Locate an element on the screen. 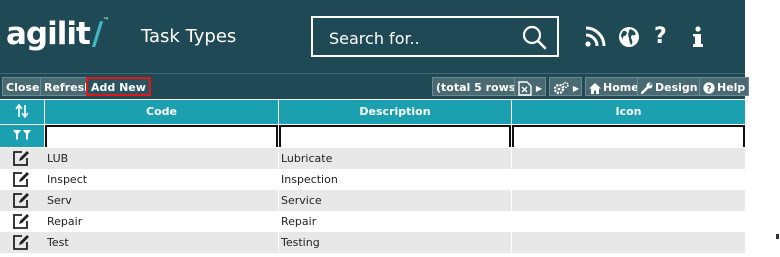 The image size is (780, 257). search-box is located at coordinates (435, 36).